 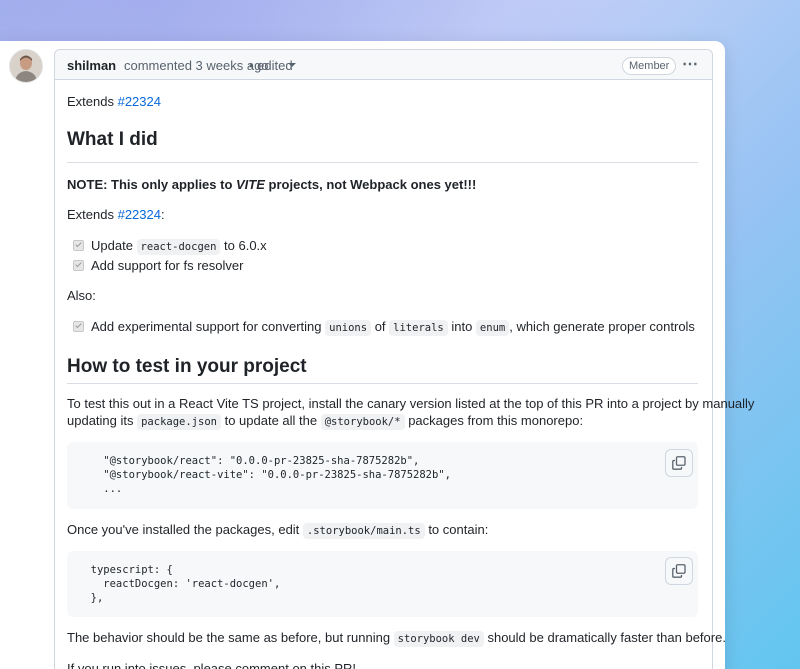 I want to click on kebab-horizontal-icon: ⋯, so click(x=690, y=64).